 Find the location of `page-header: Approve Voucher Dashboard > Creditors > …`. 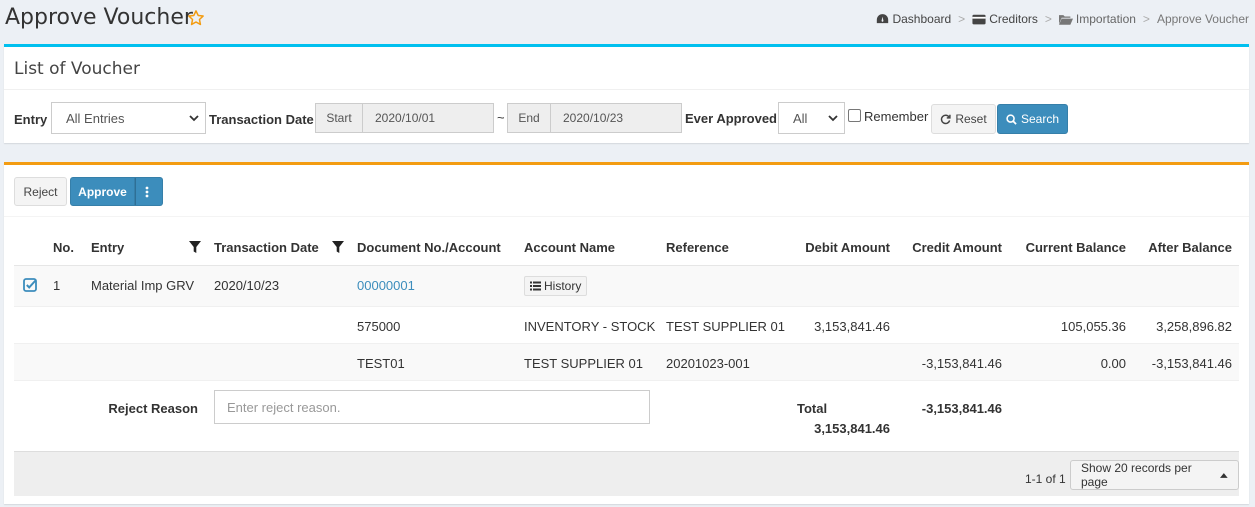

page-header: Approve Voucher Dashboard > Creditors > … is located at coordinates (627, 20).